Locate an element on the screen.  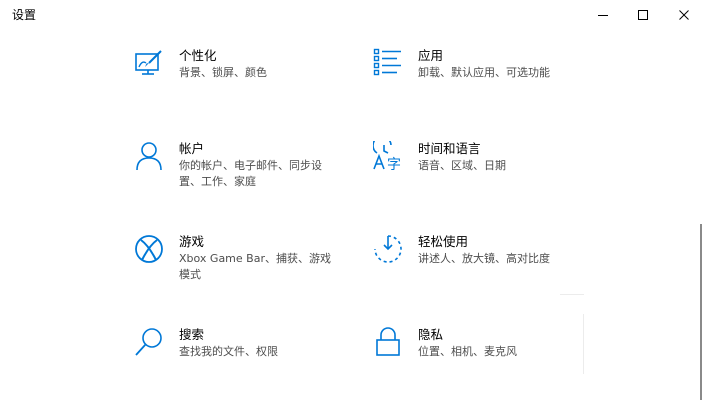
tile-description: 查找我的文件、权限 is located at coordinates (228, 351).